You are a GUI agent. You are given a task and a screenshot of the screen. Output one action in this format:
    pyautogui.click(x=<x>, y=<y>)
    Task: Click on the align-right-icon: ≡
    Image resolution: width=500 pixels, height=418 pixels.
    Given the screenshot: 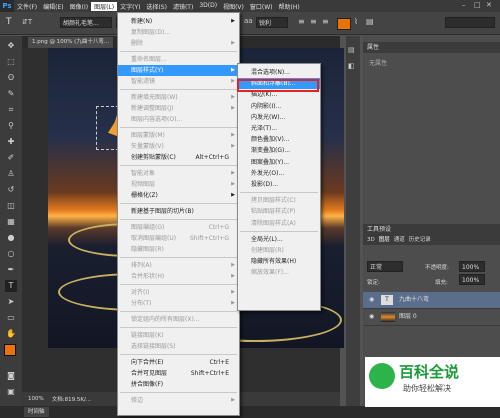 What is the action you would take?
    pyautogui.click(x=325, y=21)
    